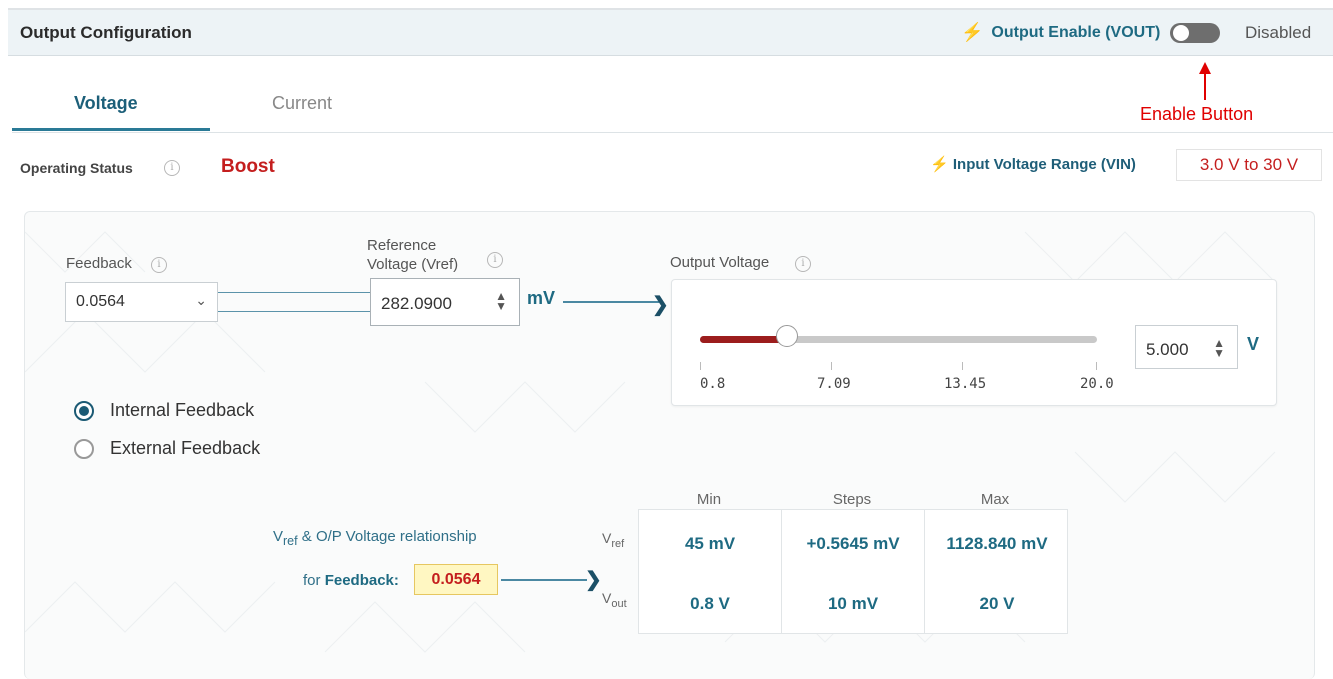 Image resolution: width=1333 pixels, height=679 pixels. Describe the element at coordinates (1249, 165) in the screenshot. I see `input-voltage-range-value: 3.0 V to 30 V` at that location.